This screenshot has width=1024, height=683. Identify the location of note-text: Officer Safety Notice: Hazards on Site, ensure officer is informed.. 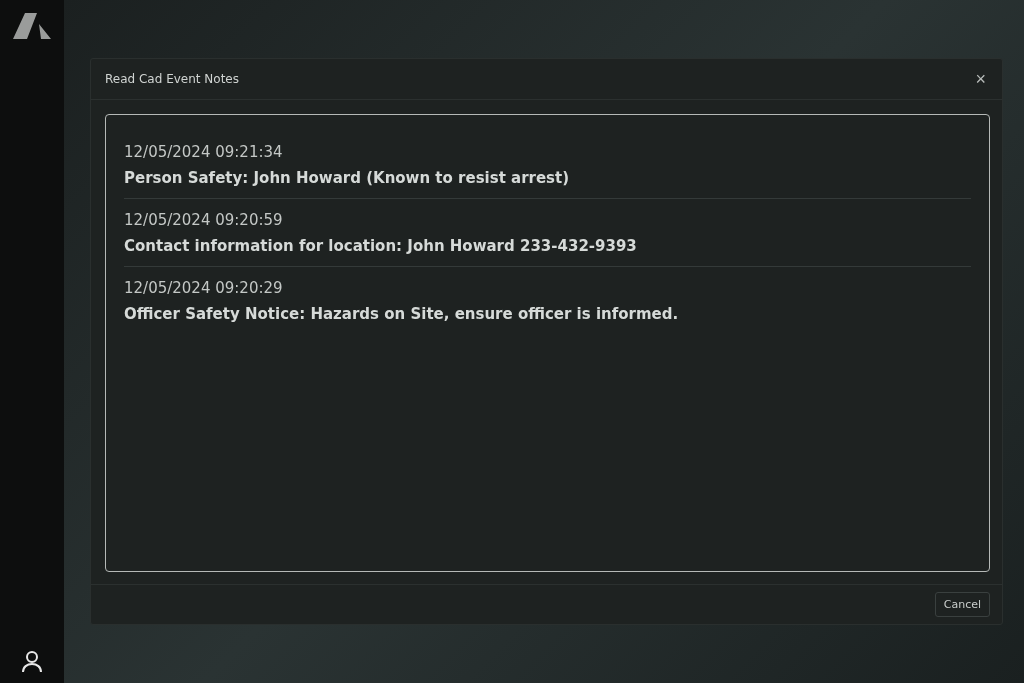
(402, 314).